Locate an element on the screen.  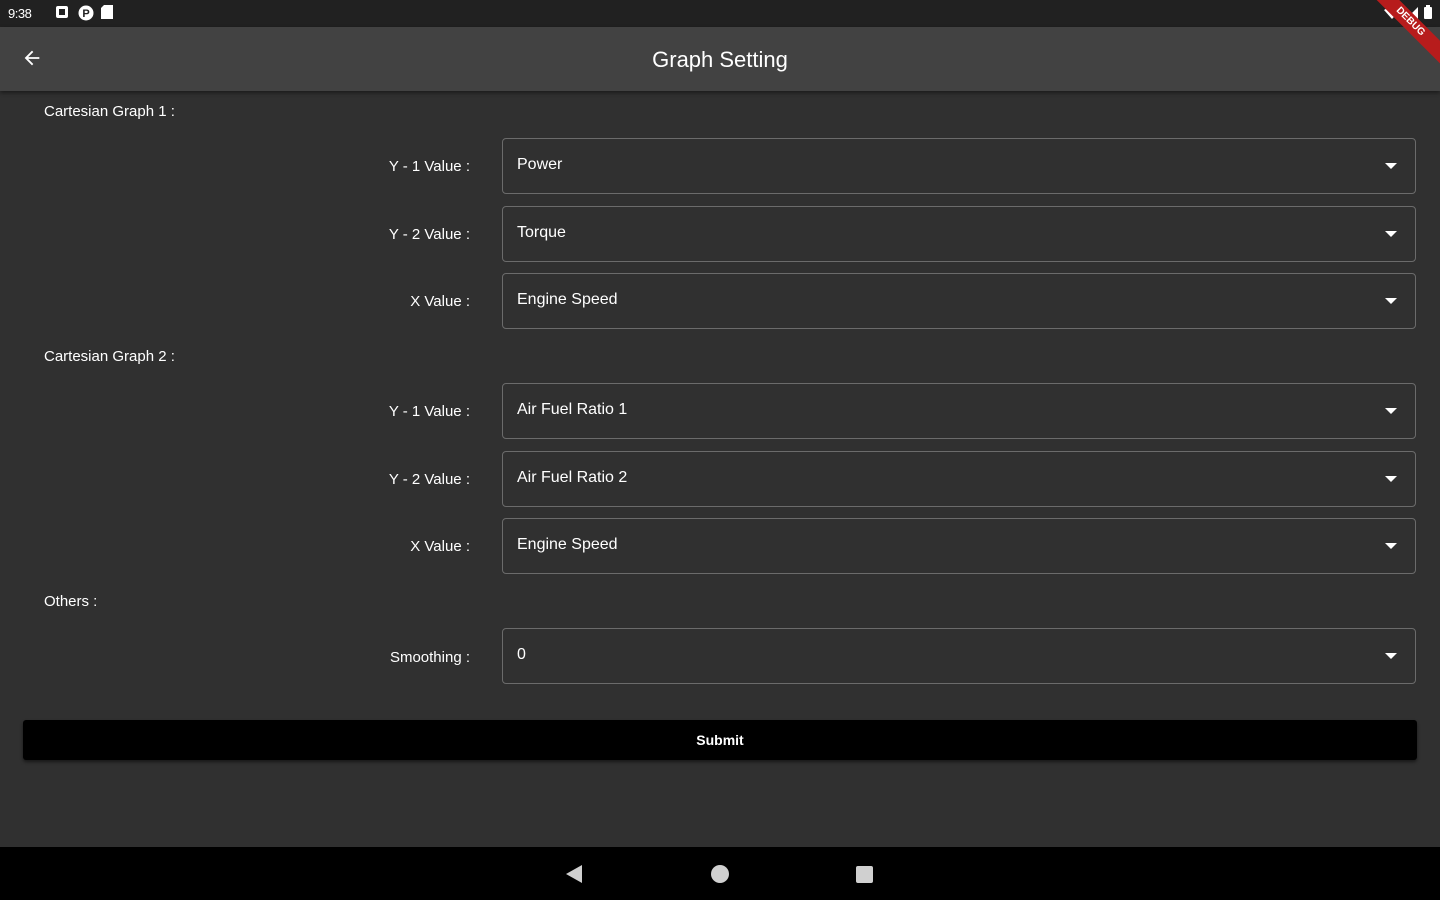
graph1-y2-label: Y - 2 Value : is located at coordinates (429, 234).